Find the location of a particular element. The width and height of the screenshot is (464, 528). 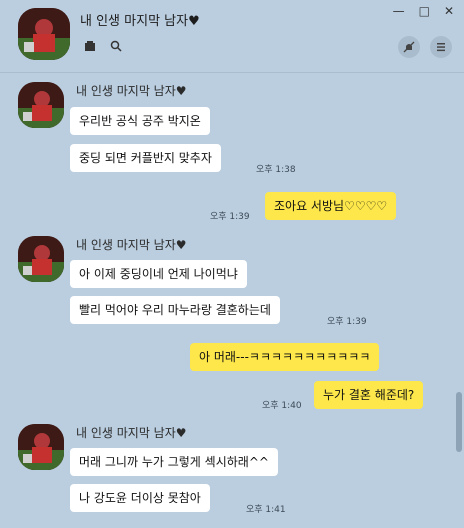

window-controls: — □ ✕ is located at coordinates (423, 11).